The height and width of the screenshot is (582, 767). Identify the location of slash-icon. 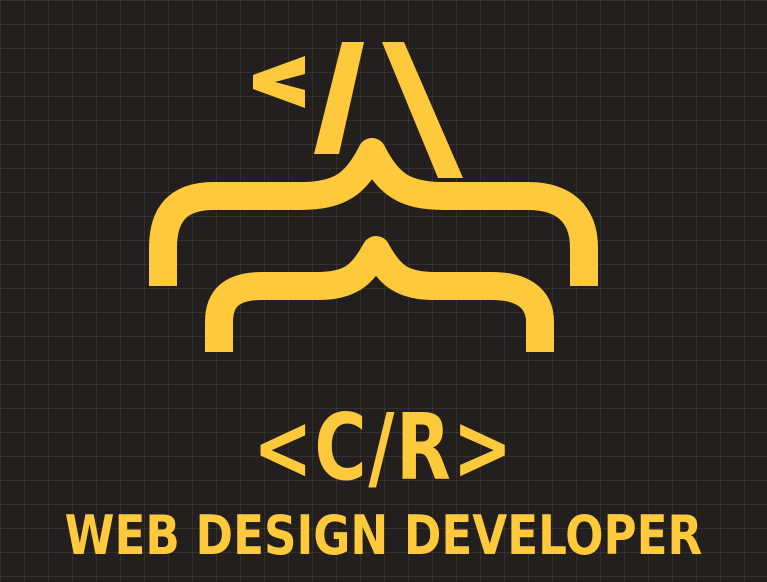
(339, 98).